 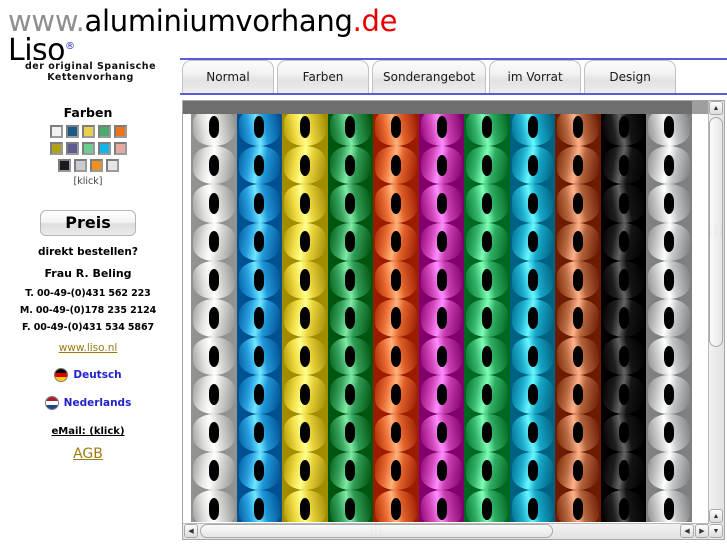 I want to click on tab-sonderangebot: Sonderangebot, so click(x=429, y=76).